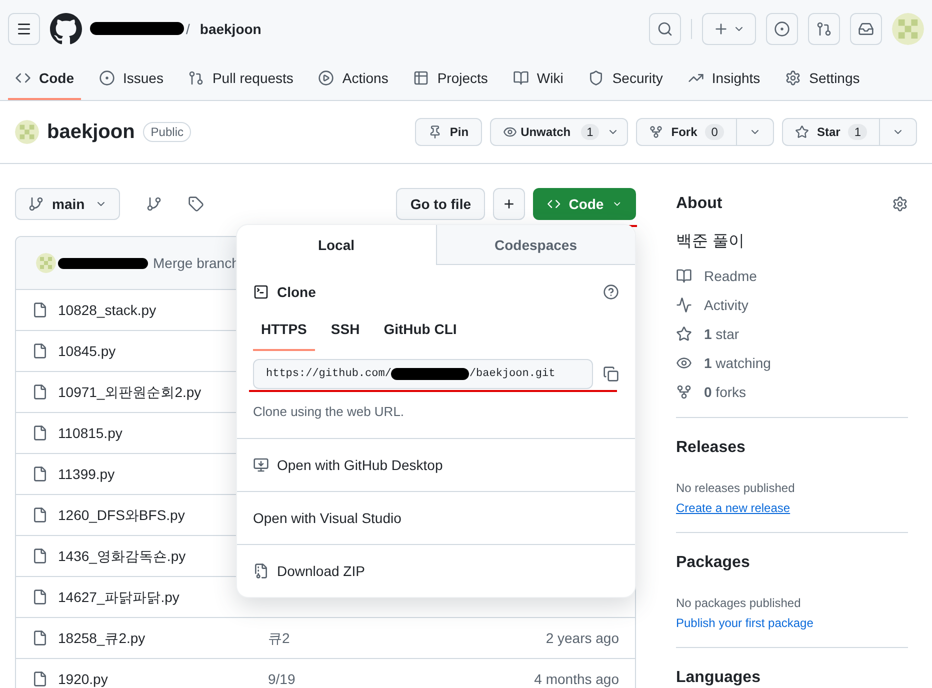  Describe the element at coordinates (793, 78) in the screenshot. I see `gear-icon` at that location.